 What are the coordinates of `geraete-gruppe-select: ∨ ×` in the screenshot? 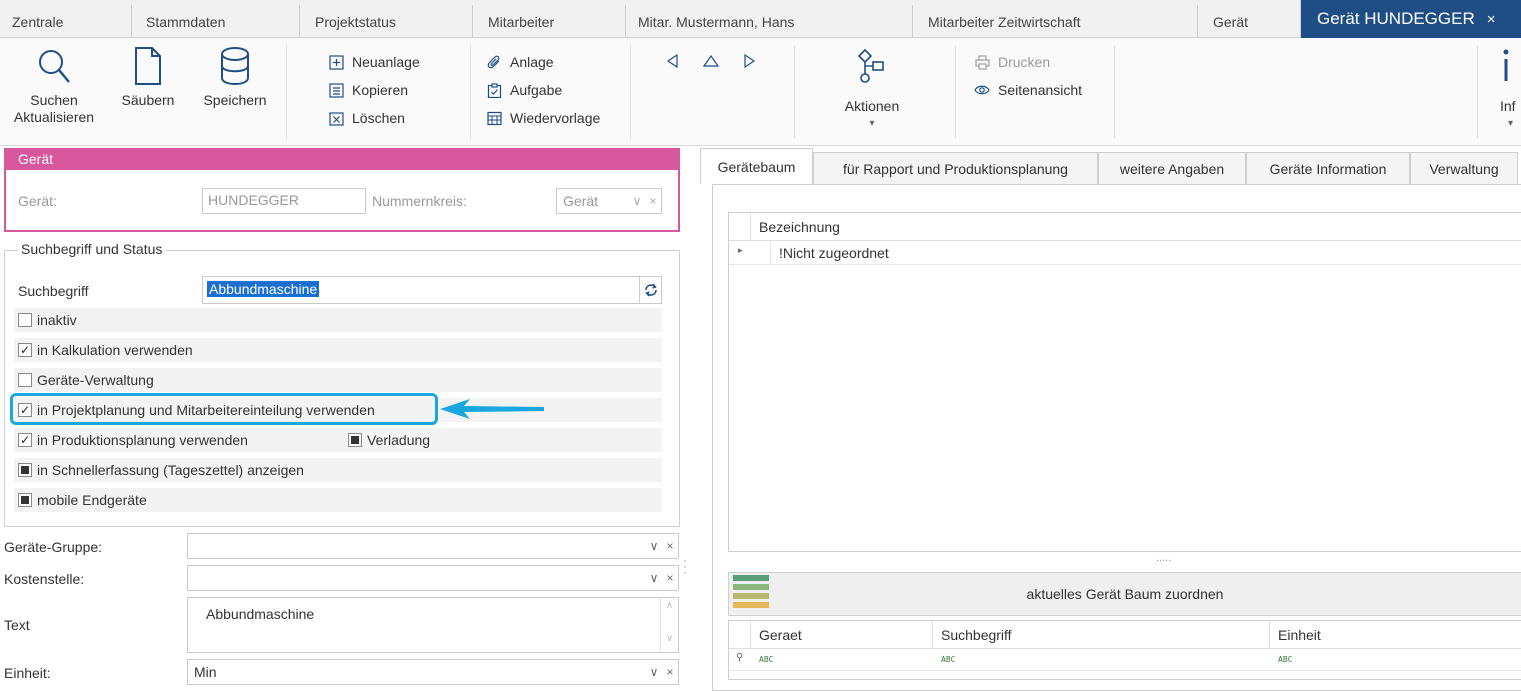 It's located at (433, 546).